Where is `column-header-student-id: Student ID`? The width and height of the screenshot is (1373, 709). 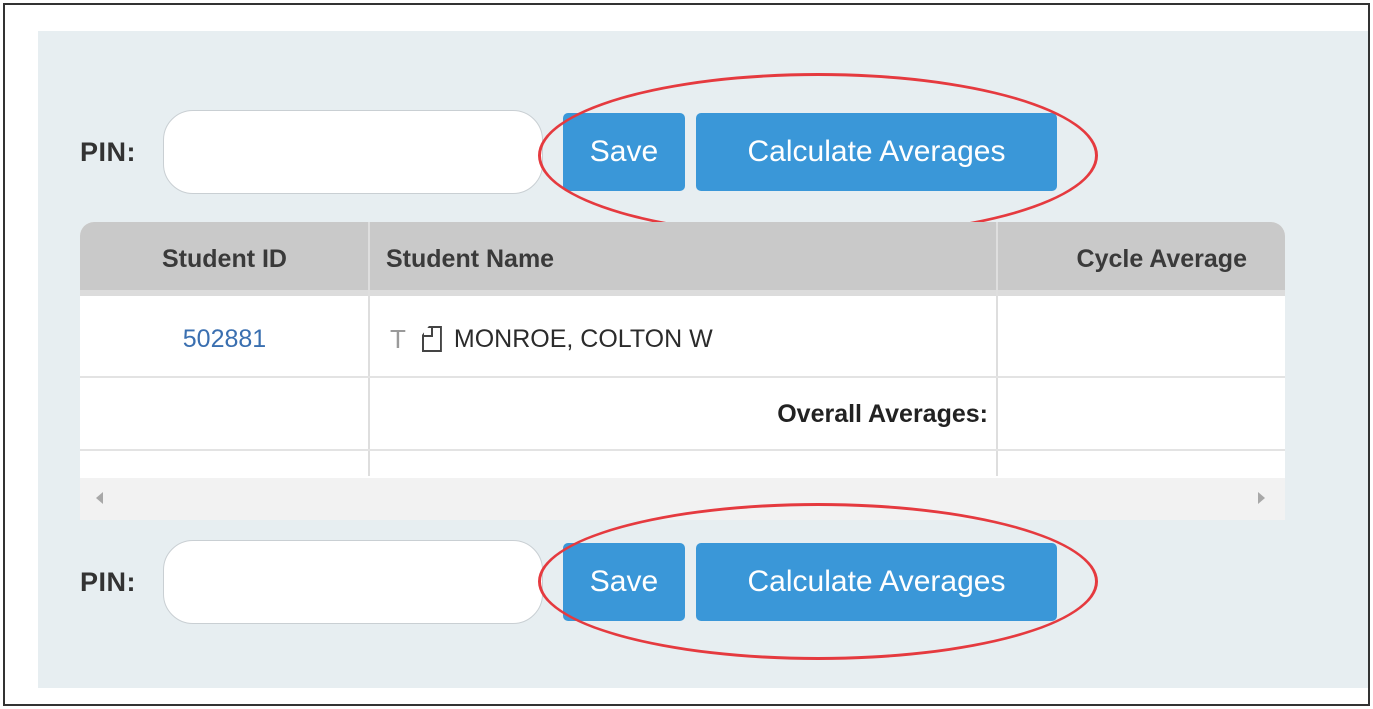
column-header-student-id: Student ID is located at coordinates (224, 259).